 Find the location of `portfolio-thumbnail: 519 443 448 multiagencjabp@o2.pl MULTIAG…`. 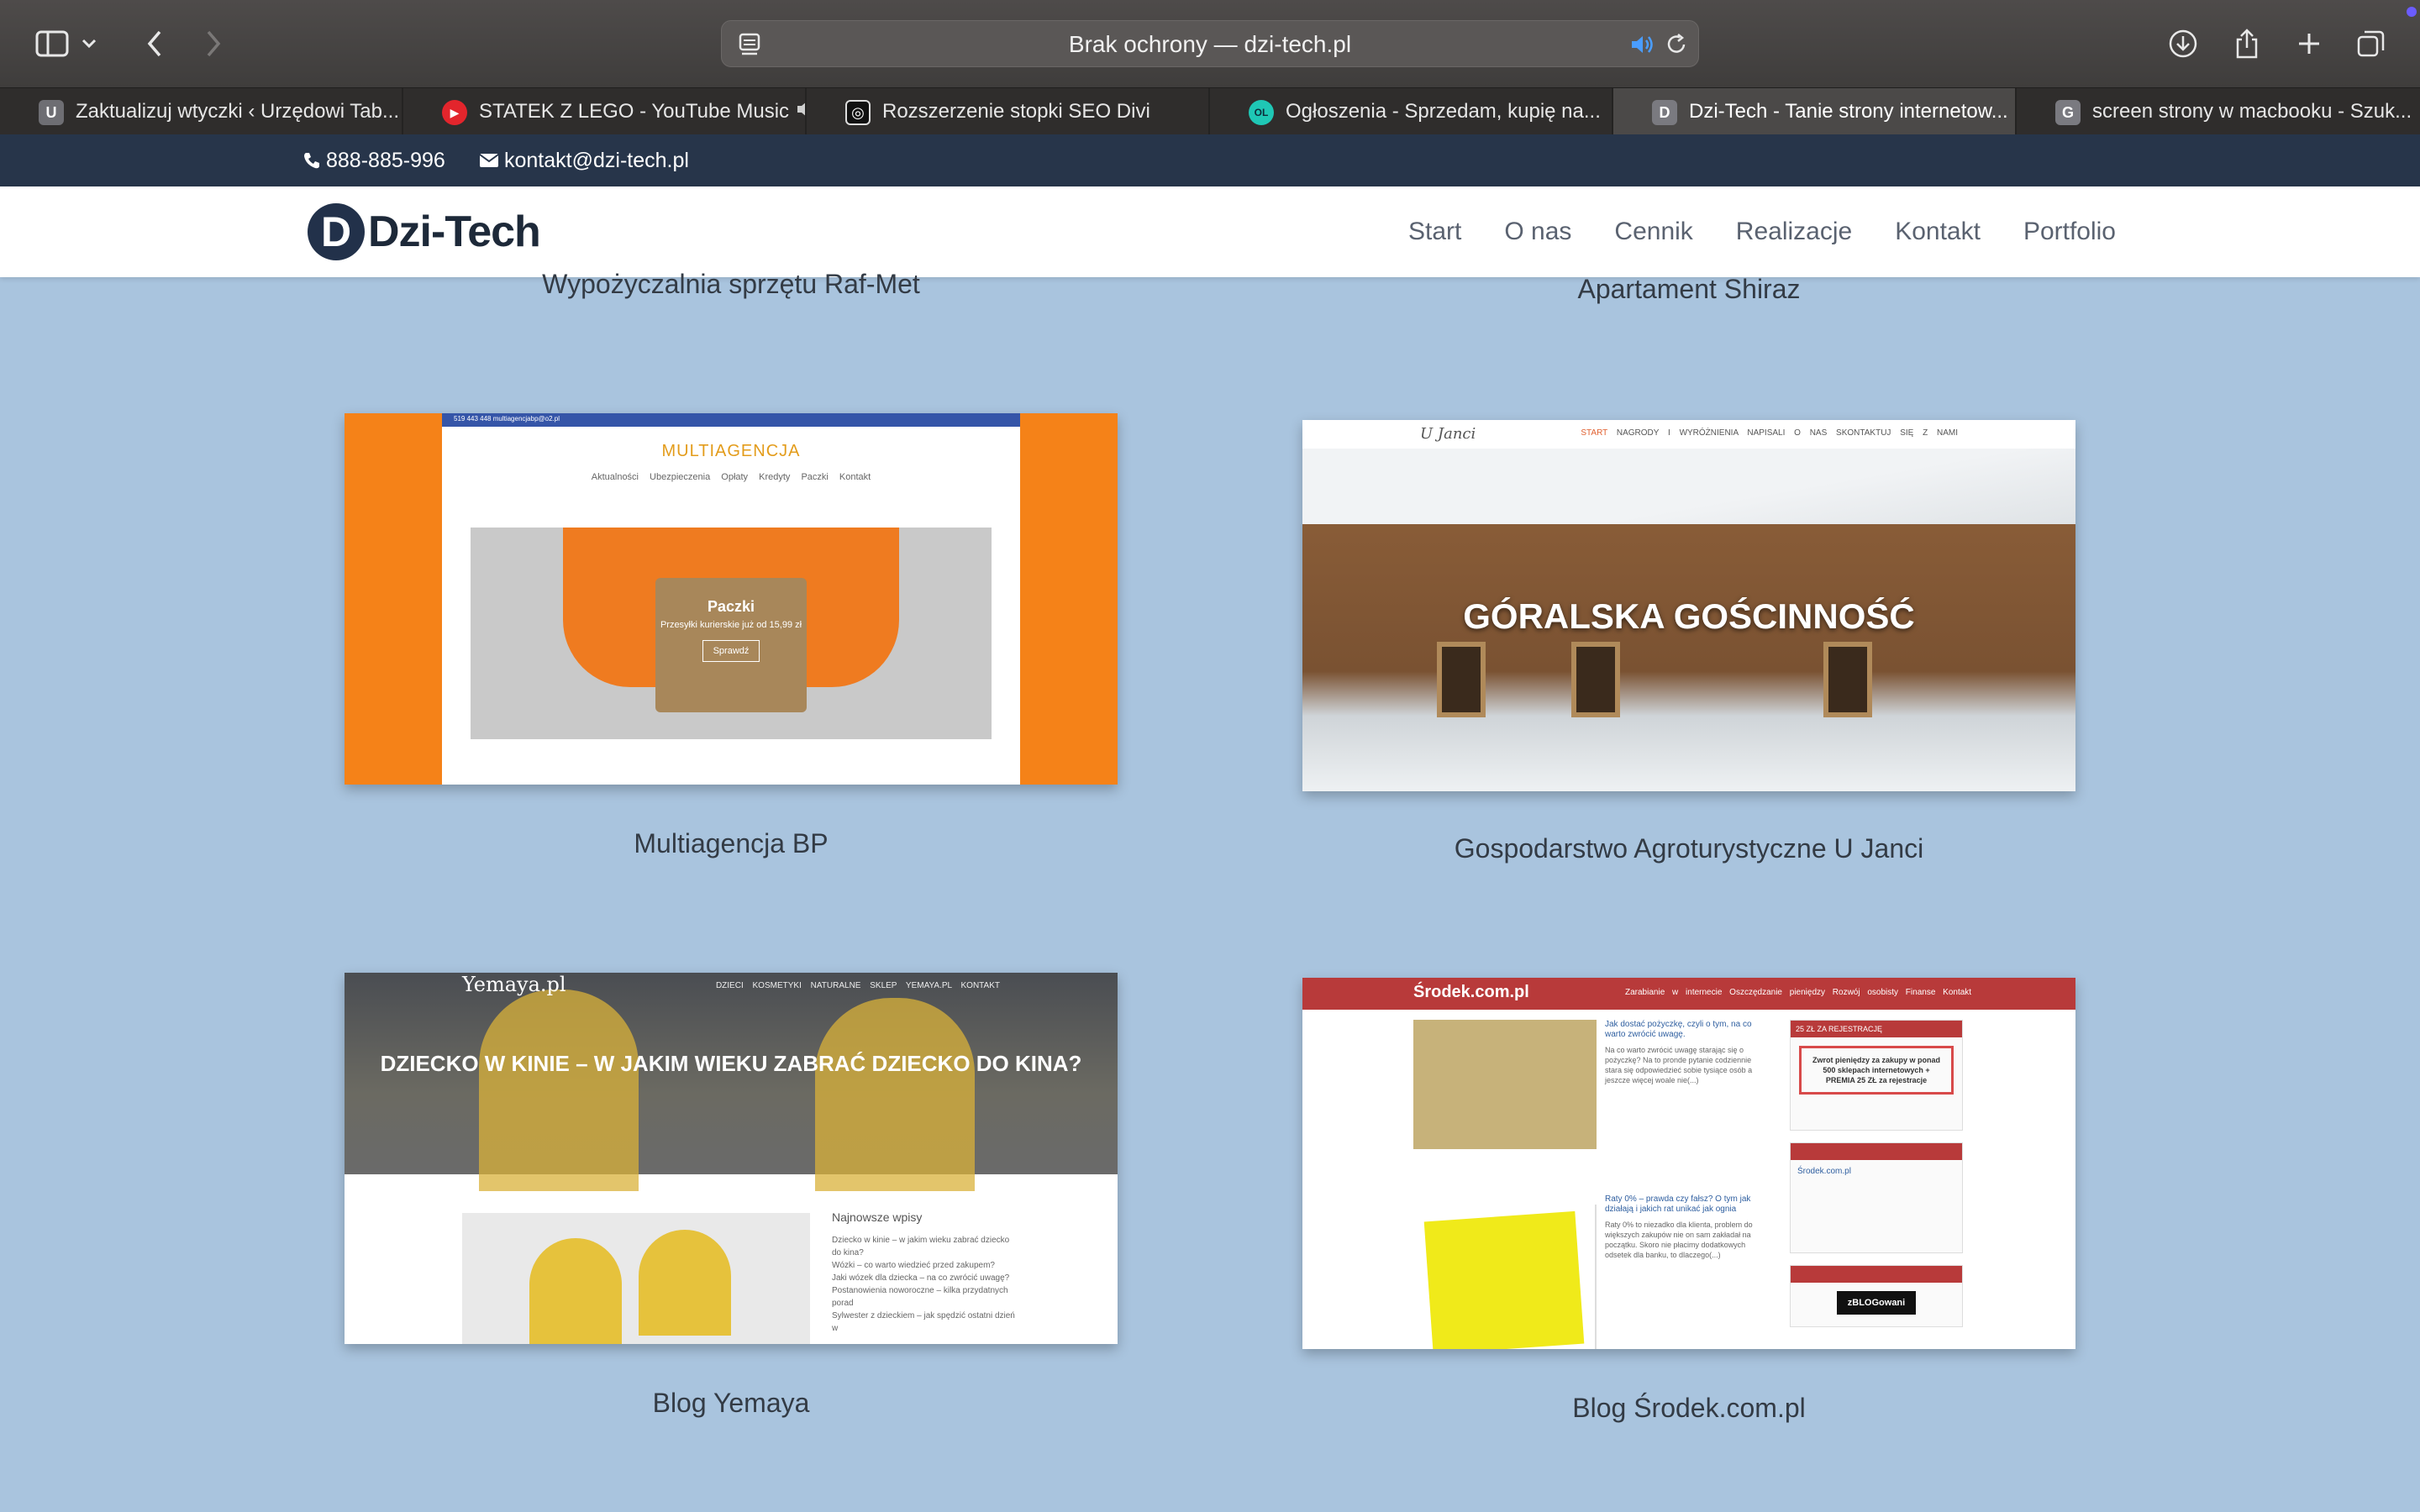

portfolio-thumbnail: 519 443 448 multiagencjabp@o2.pl MULTIAG… is located at coordinates (732, 599).